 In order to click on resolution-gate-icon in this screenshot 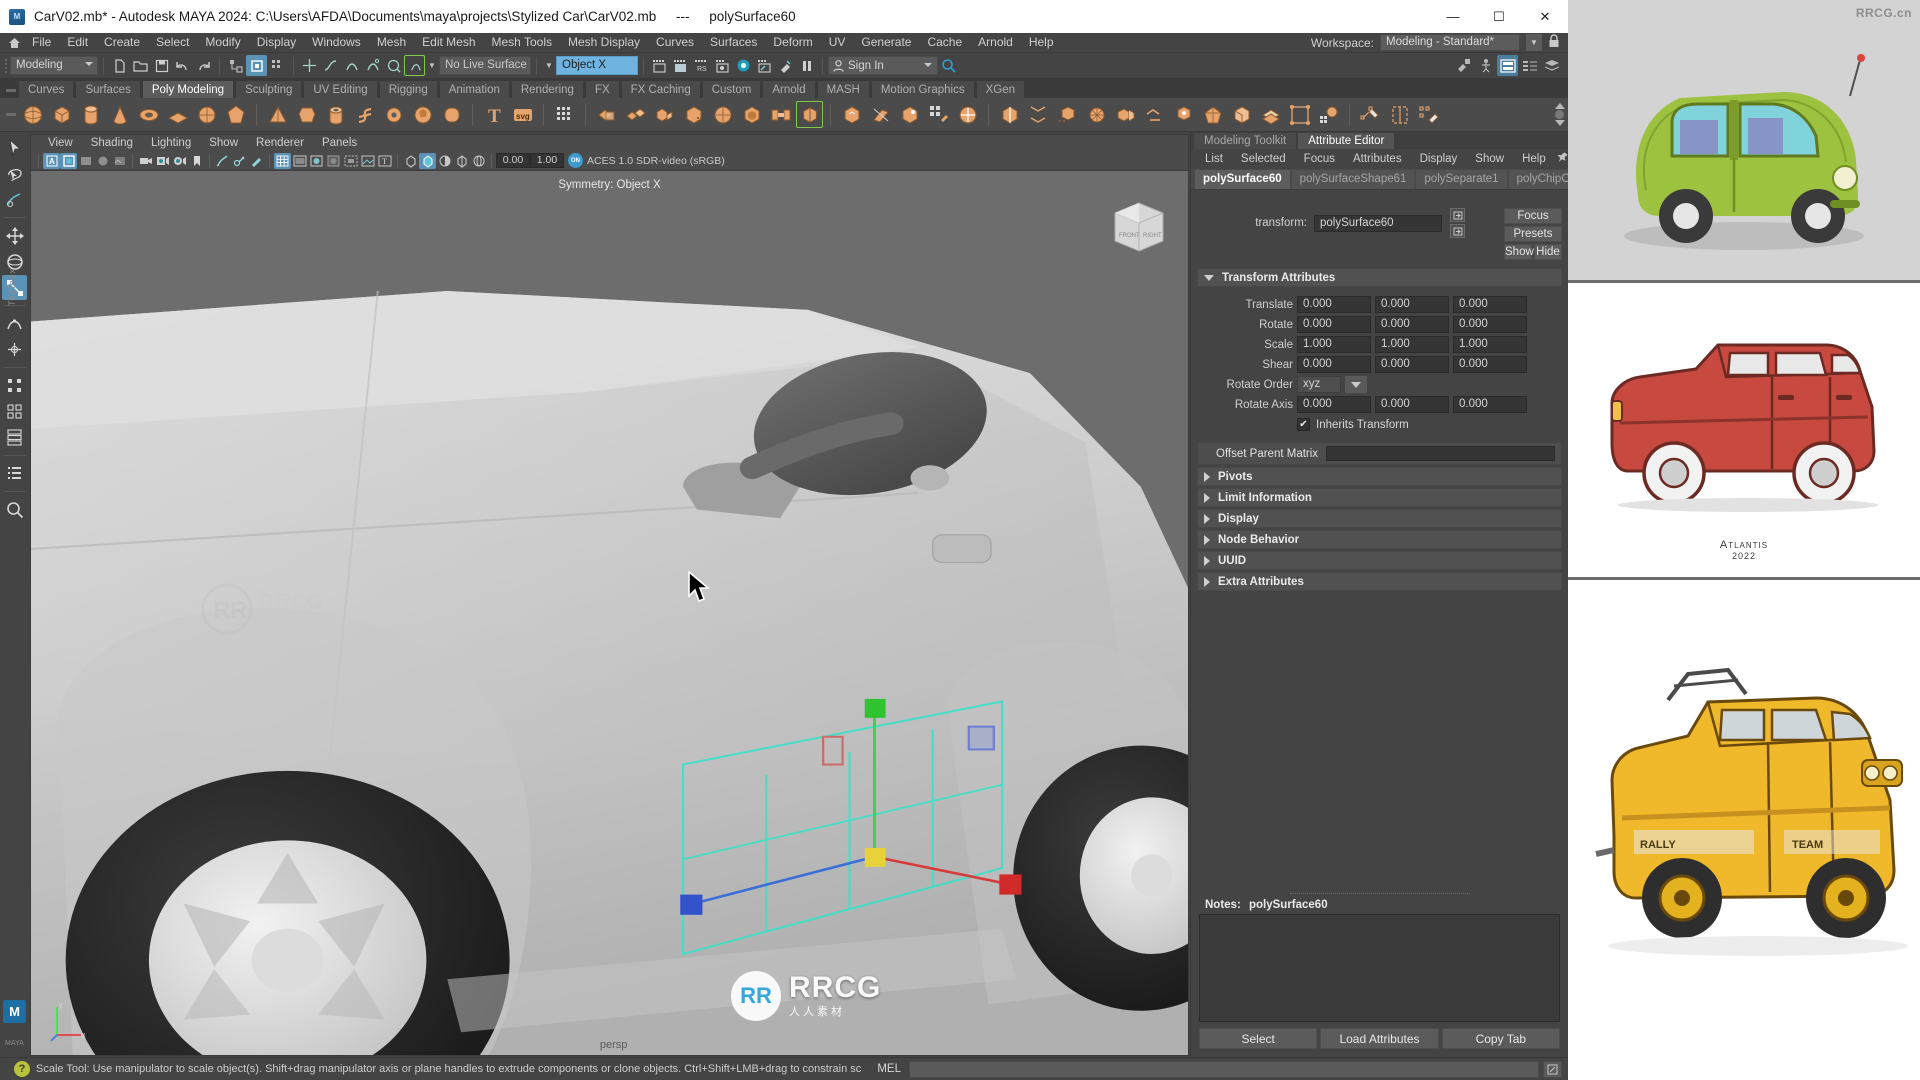, I will do `click(68, 160)`.